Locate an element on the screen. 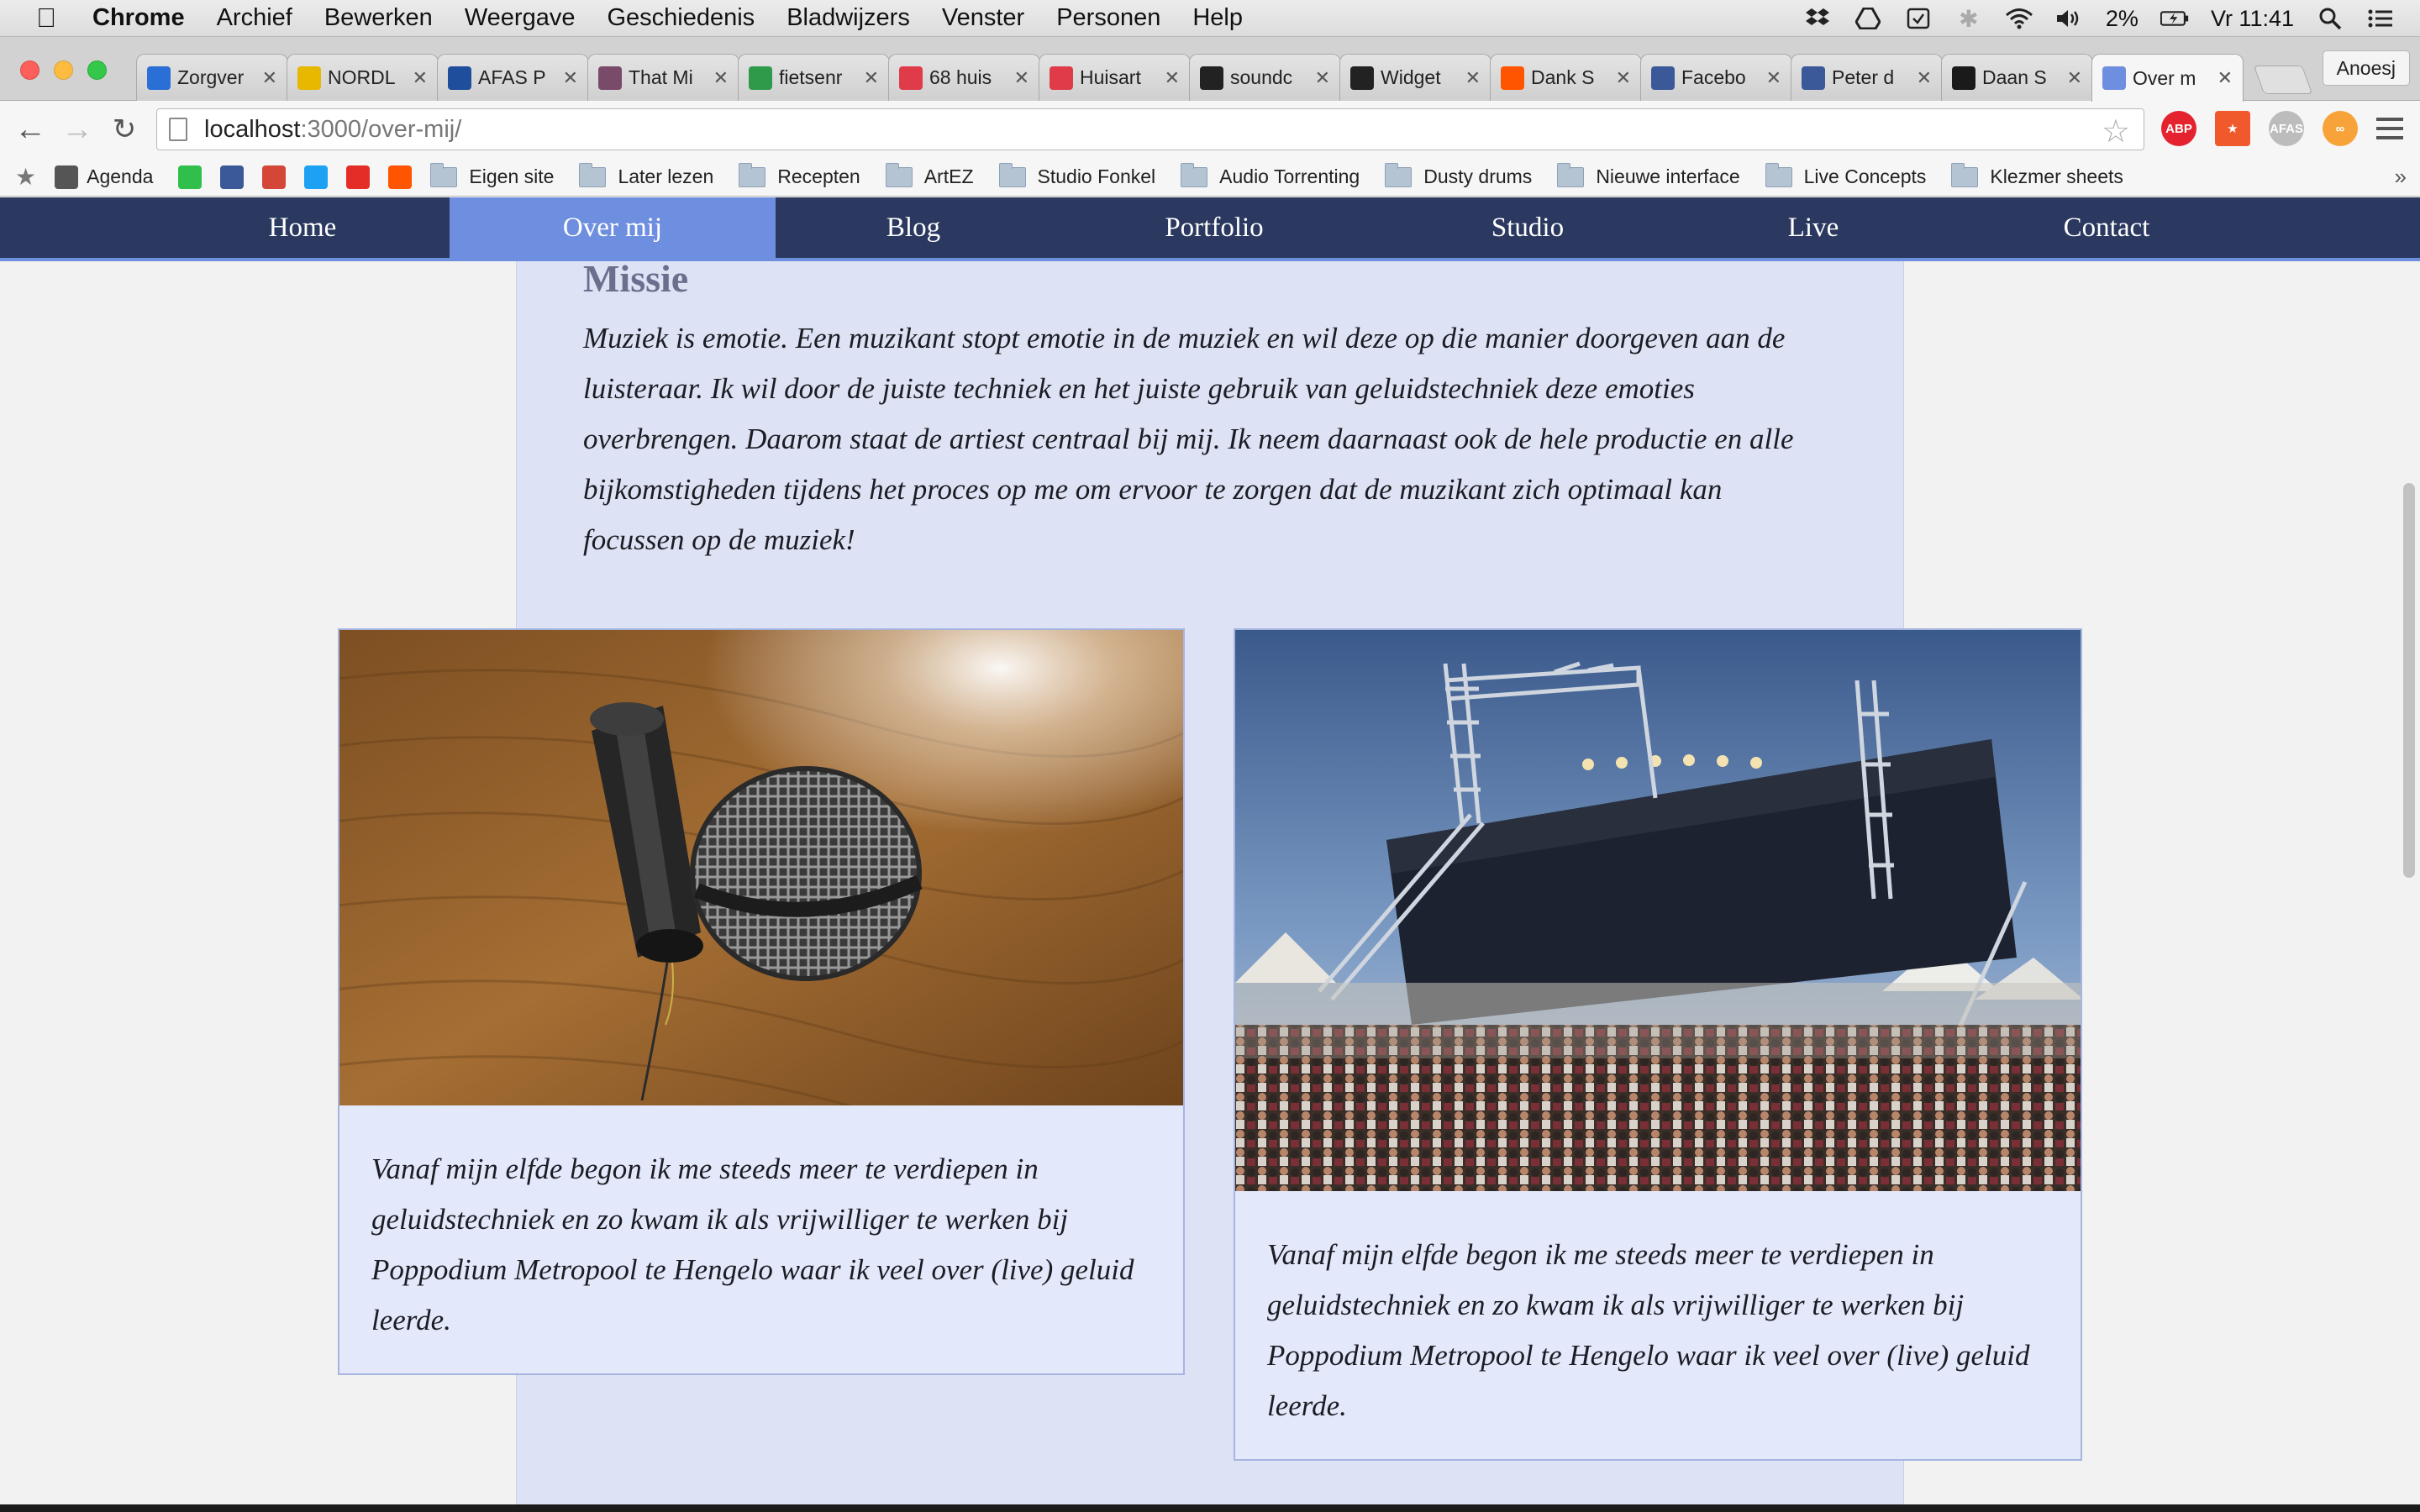 The image size is (2420, 1512). nav-link-home: Home is located at coordinates (302, 227).